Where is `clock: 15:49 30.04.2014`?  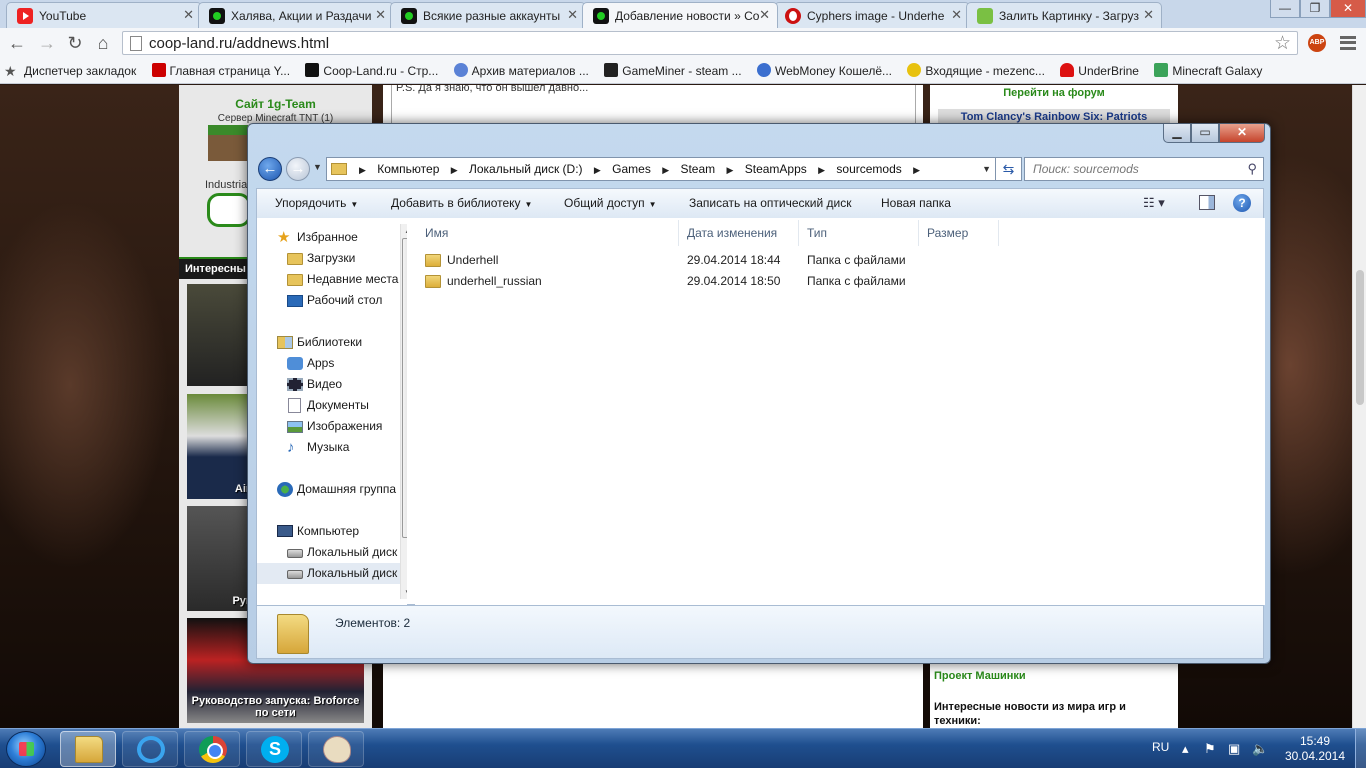 clock: 15:49 30.04.2014 is located at coordinates (1315, 749).